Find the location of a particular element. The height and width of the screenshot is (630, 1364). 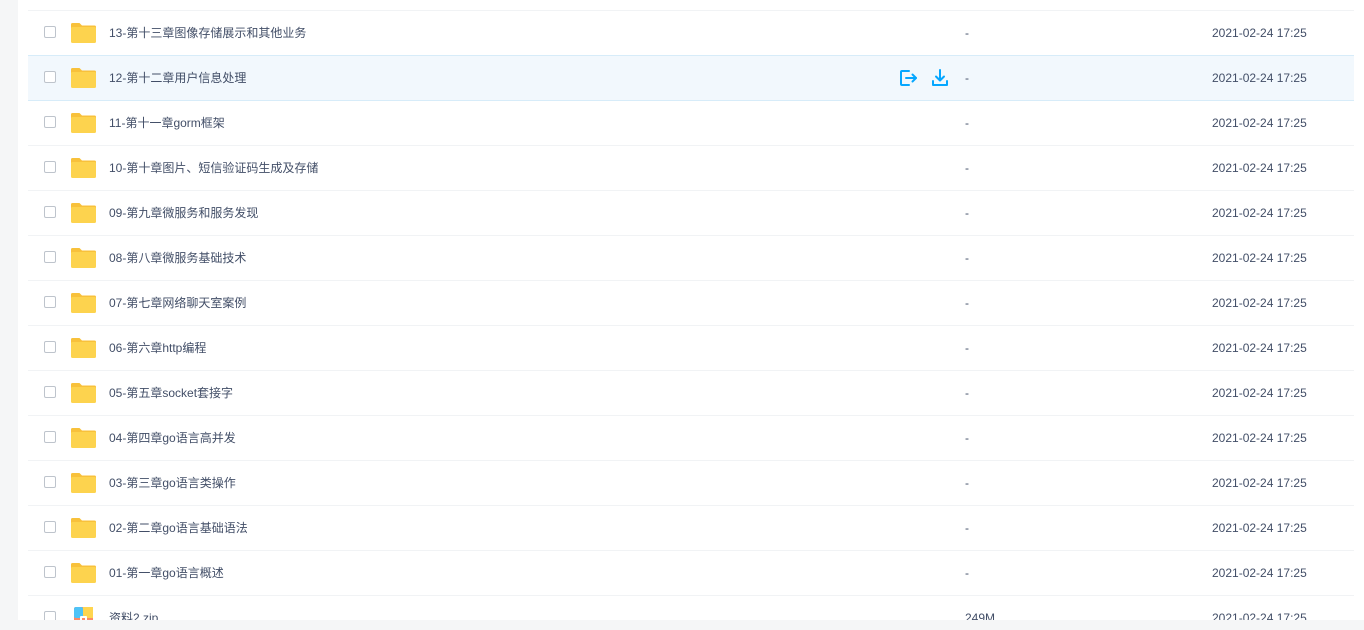

file-name: 07-第七章网络聊天室案例 is located at coordinates (177, 303).